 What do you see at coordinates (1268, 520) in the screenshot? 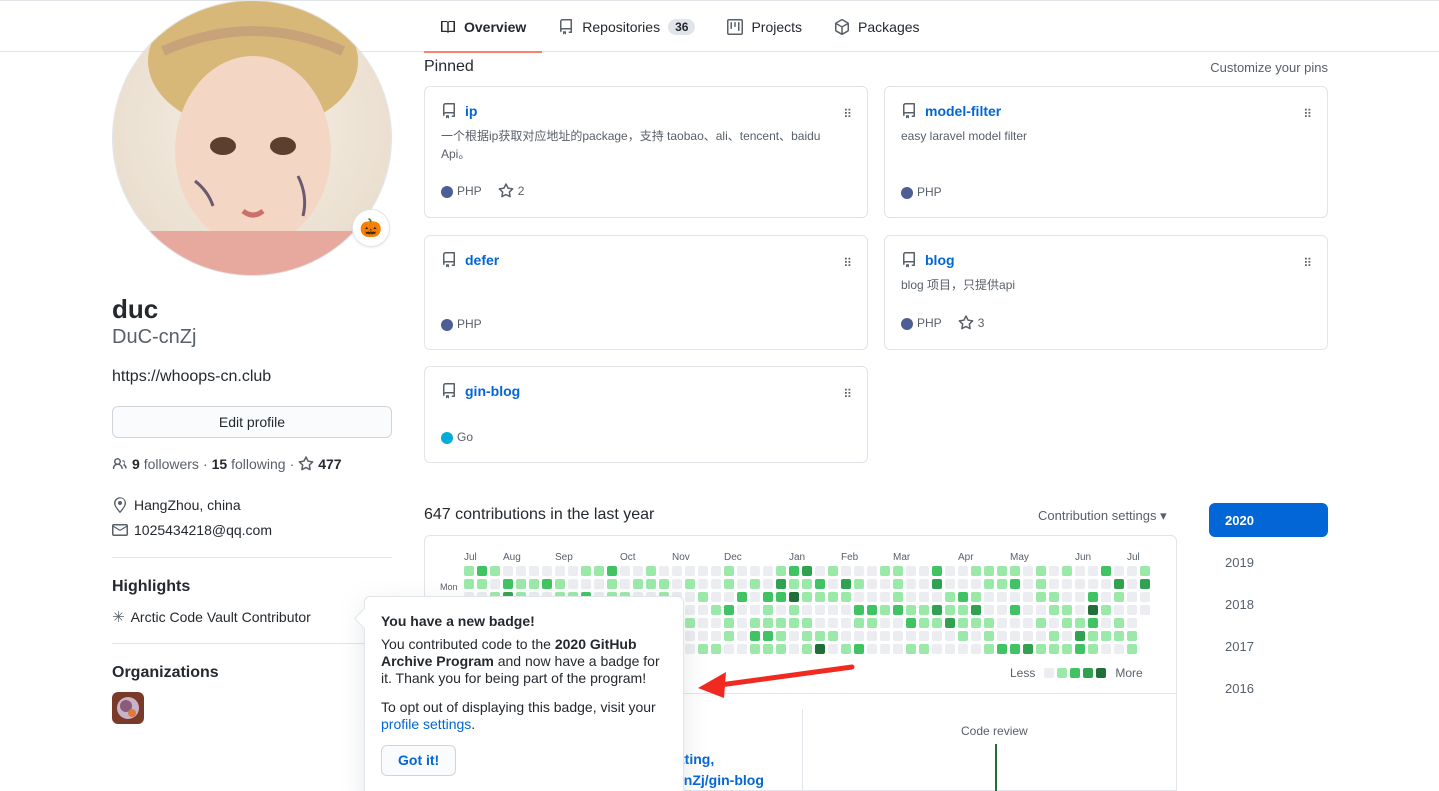
I see `year-2020: 2020` at bounding box center [1268, 520].